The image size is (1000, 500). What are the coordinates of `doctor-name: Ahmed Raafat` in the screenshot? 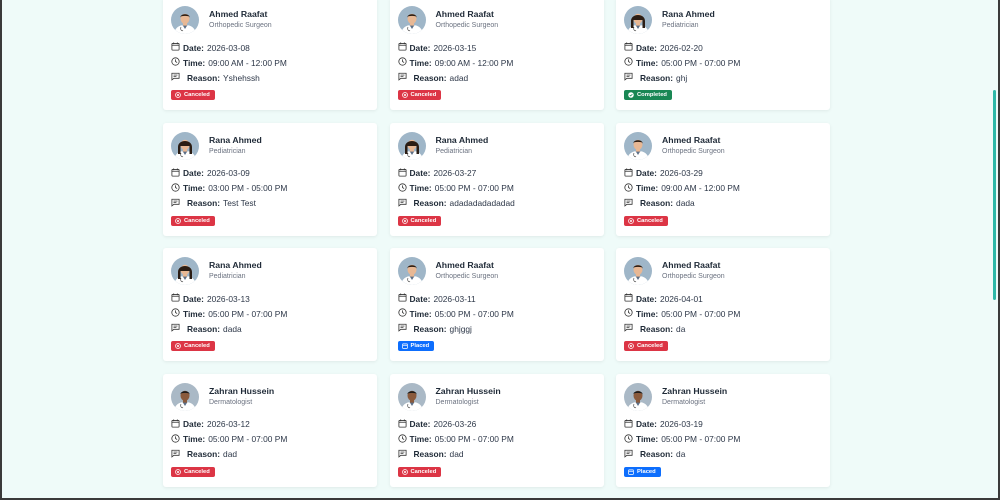 It's located at (464, 14).